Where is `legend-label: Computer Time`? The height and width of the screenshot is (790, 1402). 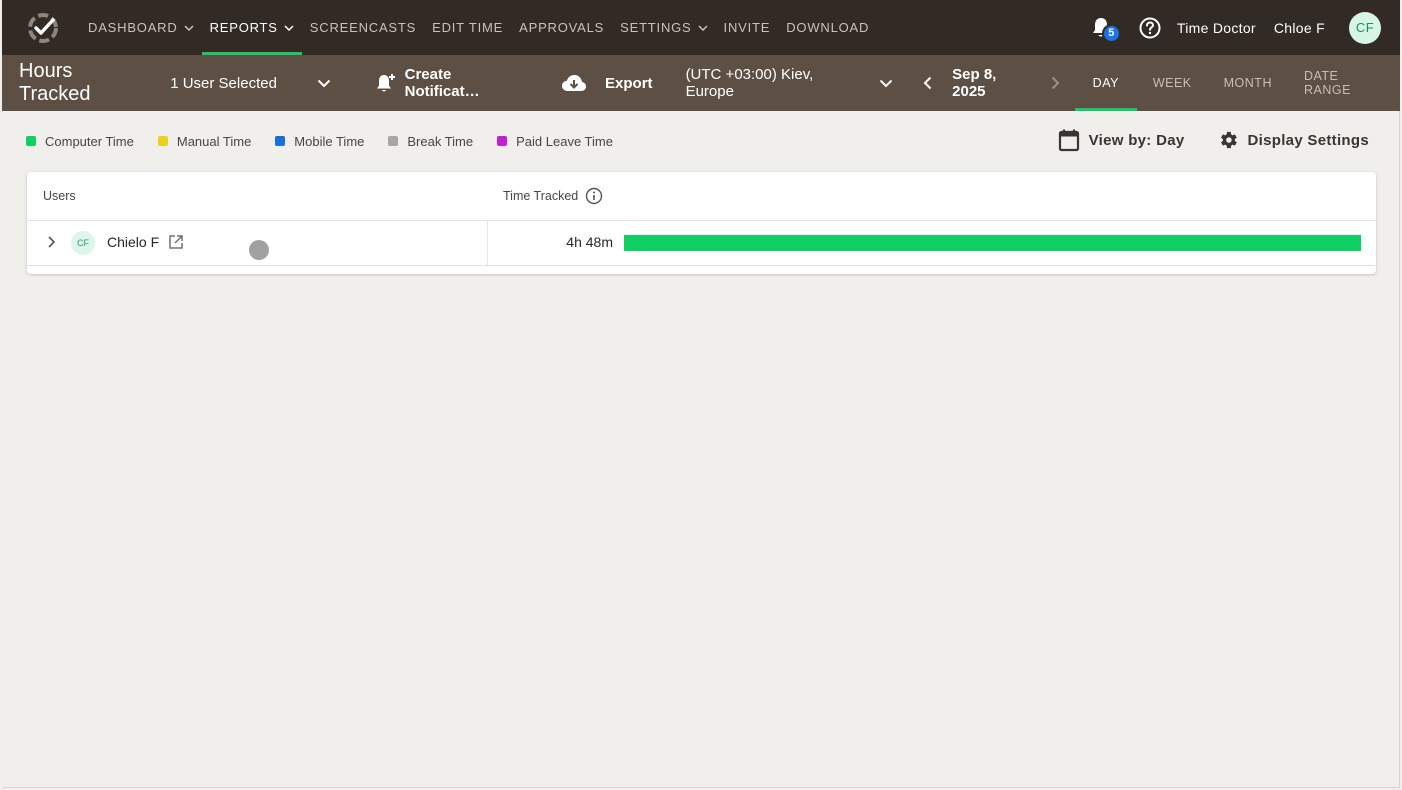
legend-label: Computer Time is located at coordinates (89, 141).